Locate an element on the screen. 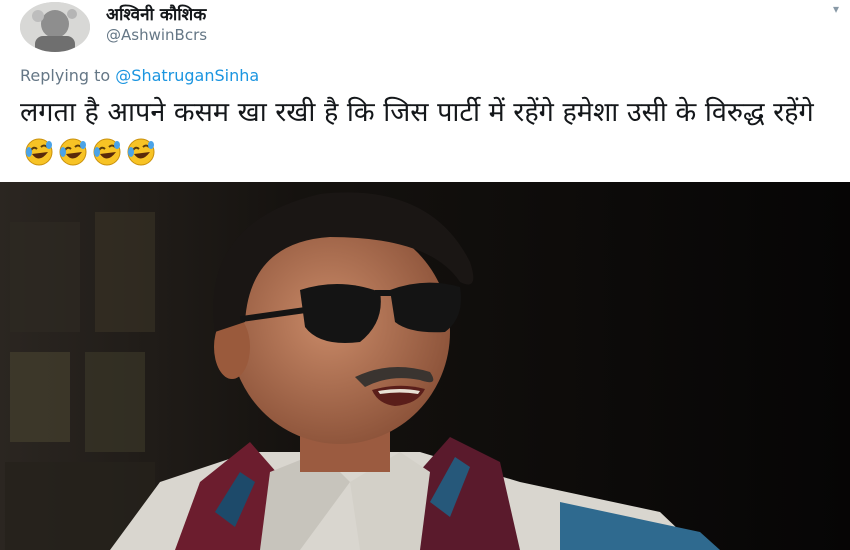  avatar is located at coordinates (55, 27).